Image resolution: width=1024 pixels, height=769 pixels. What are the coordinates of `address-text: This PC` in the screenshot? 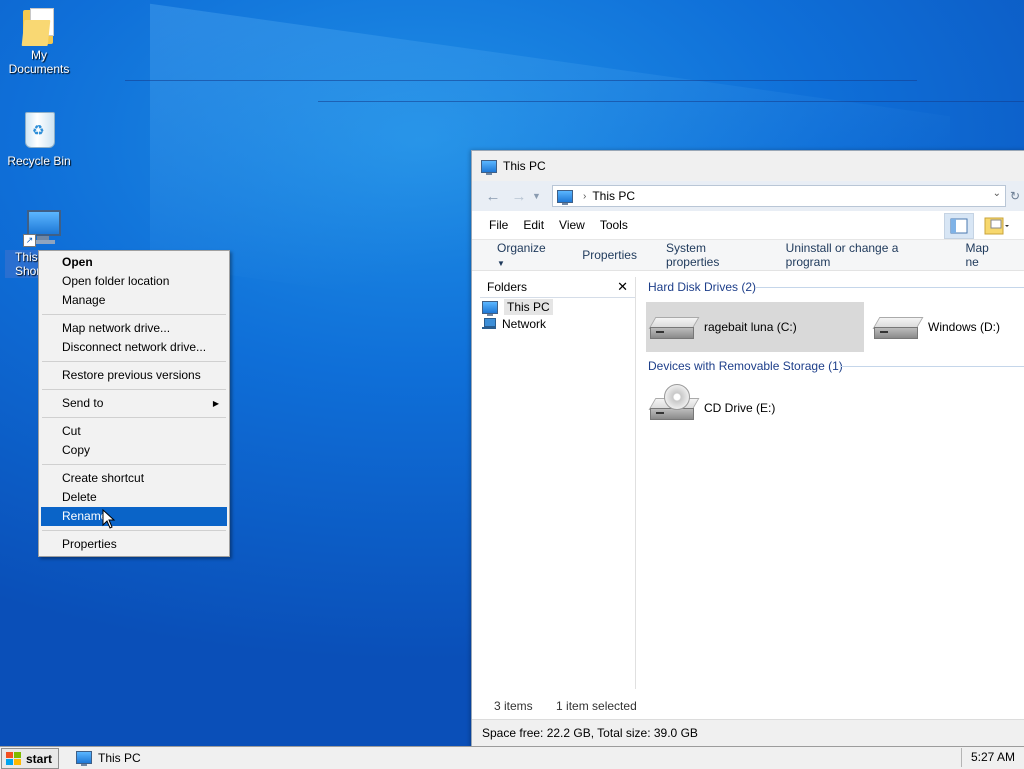 It's located at (614, 196).